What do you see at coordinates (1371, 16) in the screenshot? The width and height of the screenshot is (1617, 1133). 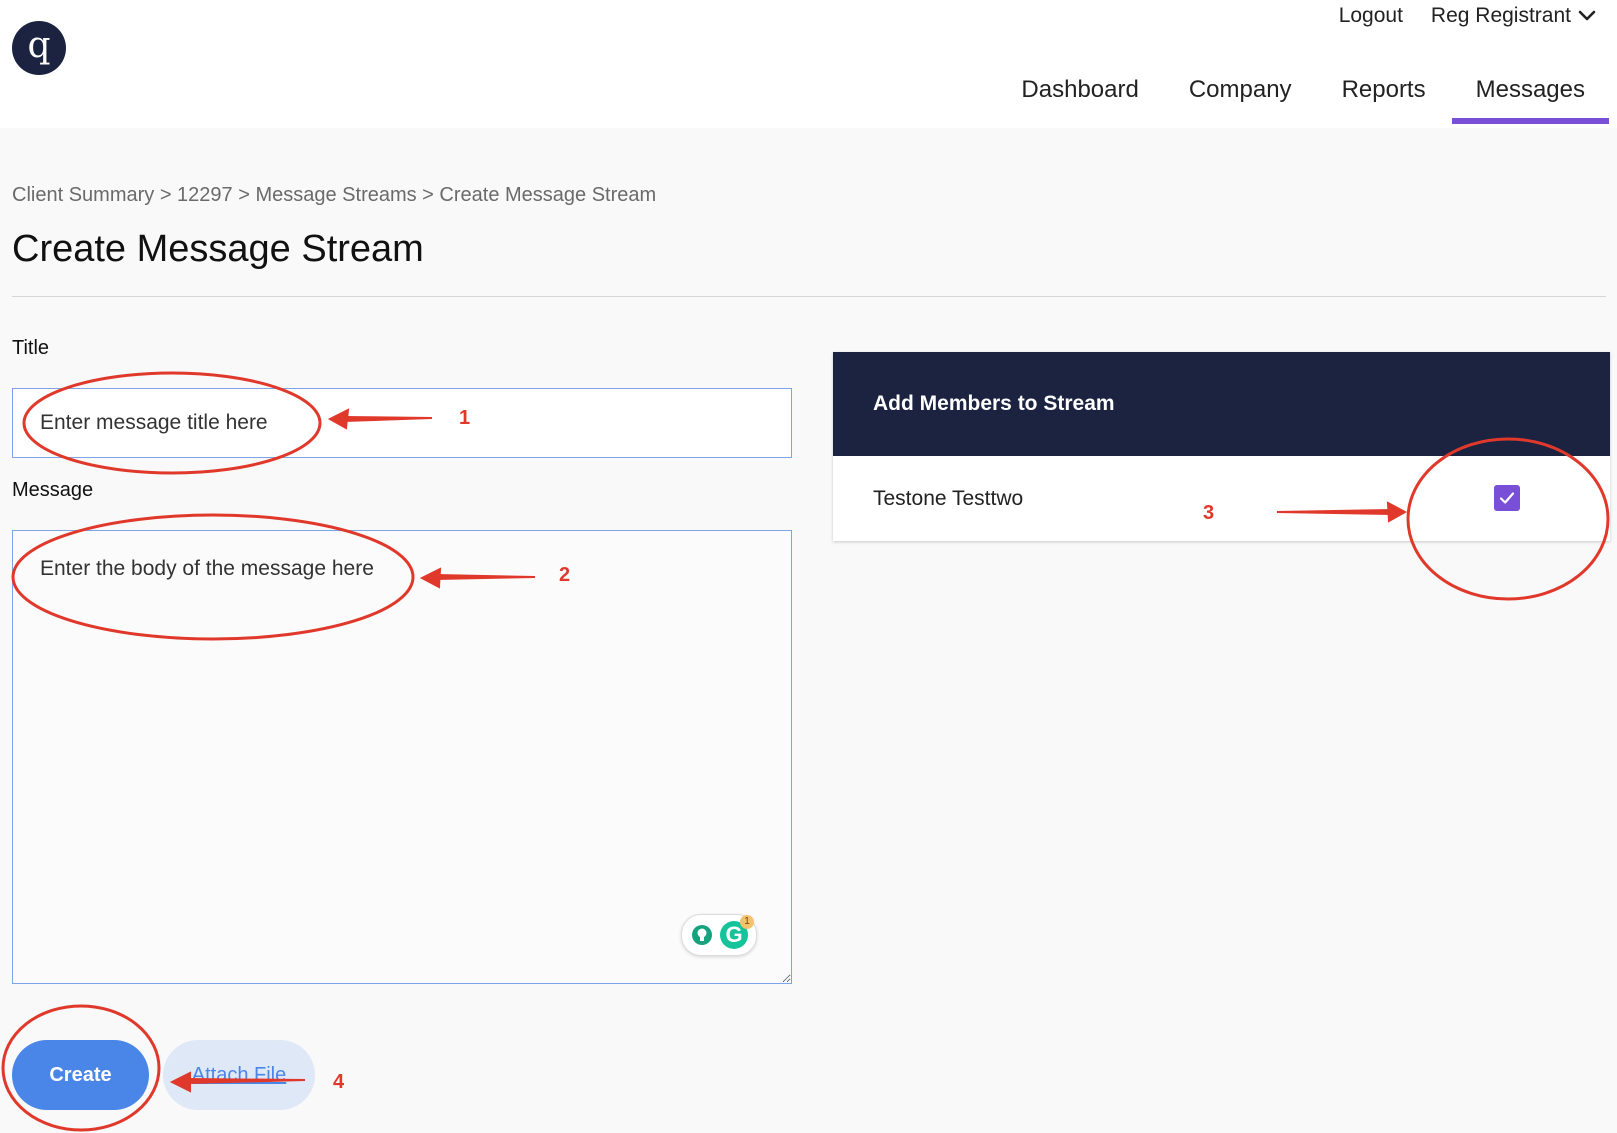 I see `logout-link: Logout` at bounding box center [1371, 16].